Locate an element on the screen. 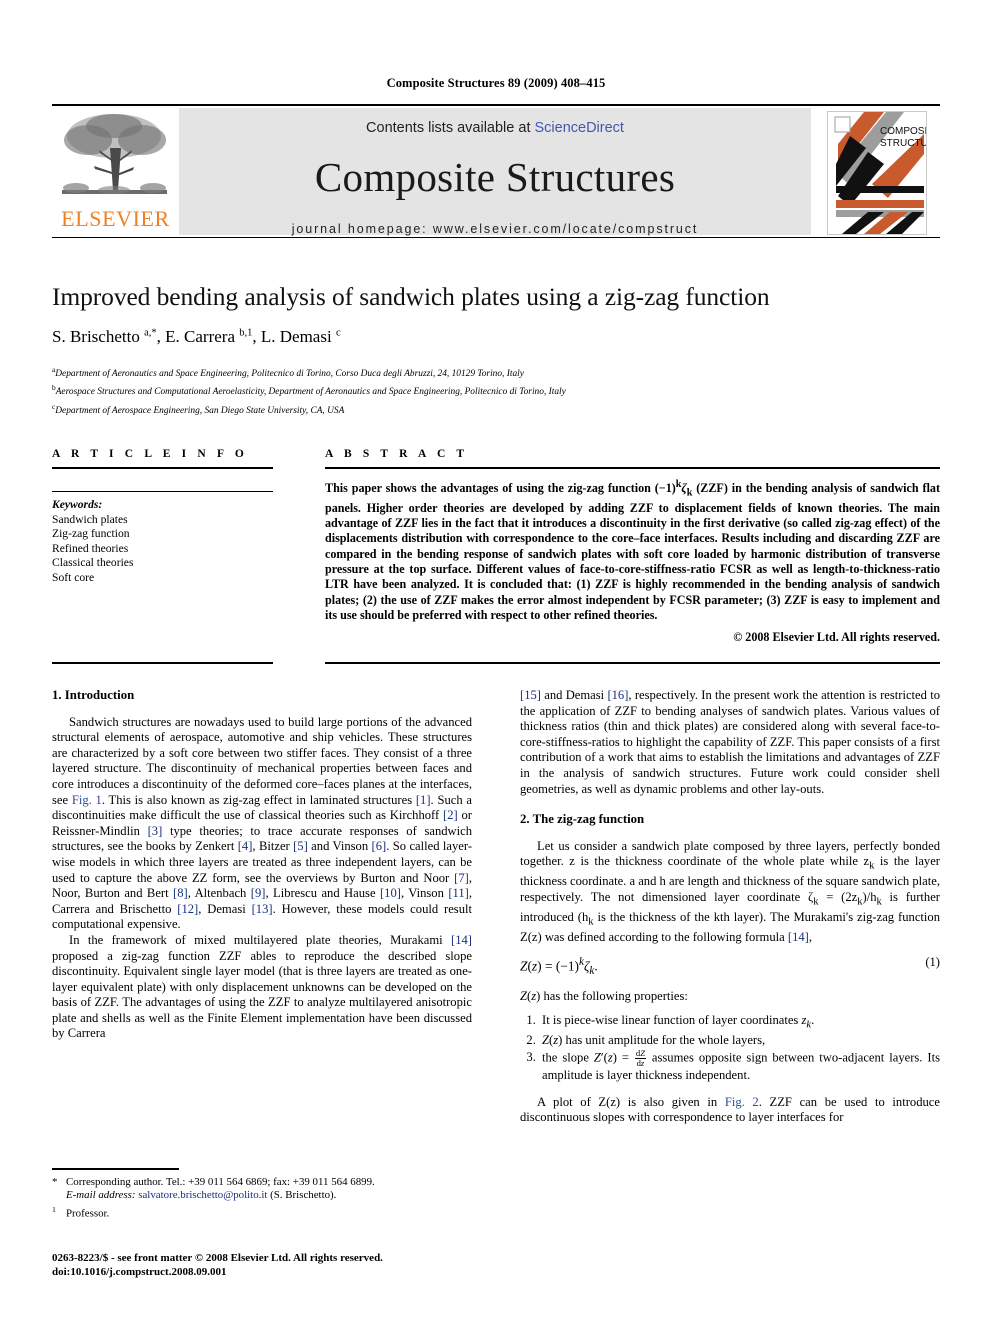  intro-p1-part-l: , Vinson is located at coordinates (424, 893).